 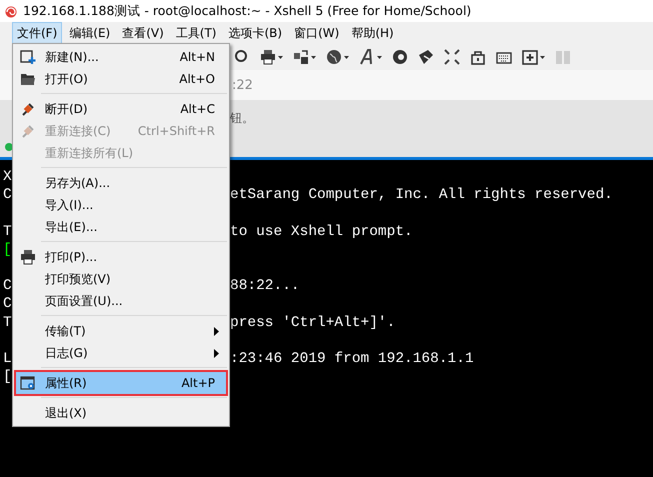 What do you see at coordinates (452, 57) in the screenshot?
I see `expand-icon` at bounding box center [452, 57].